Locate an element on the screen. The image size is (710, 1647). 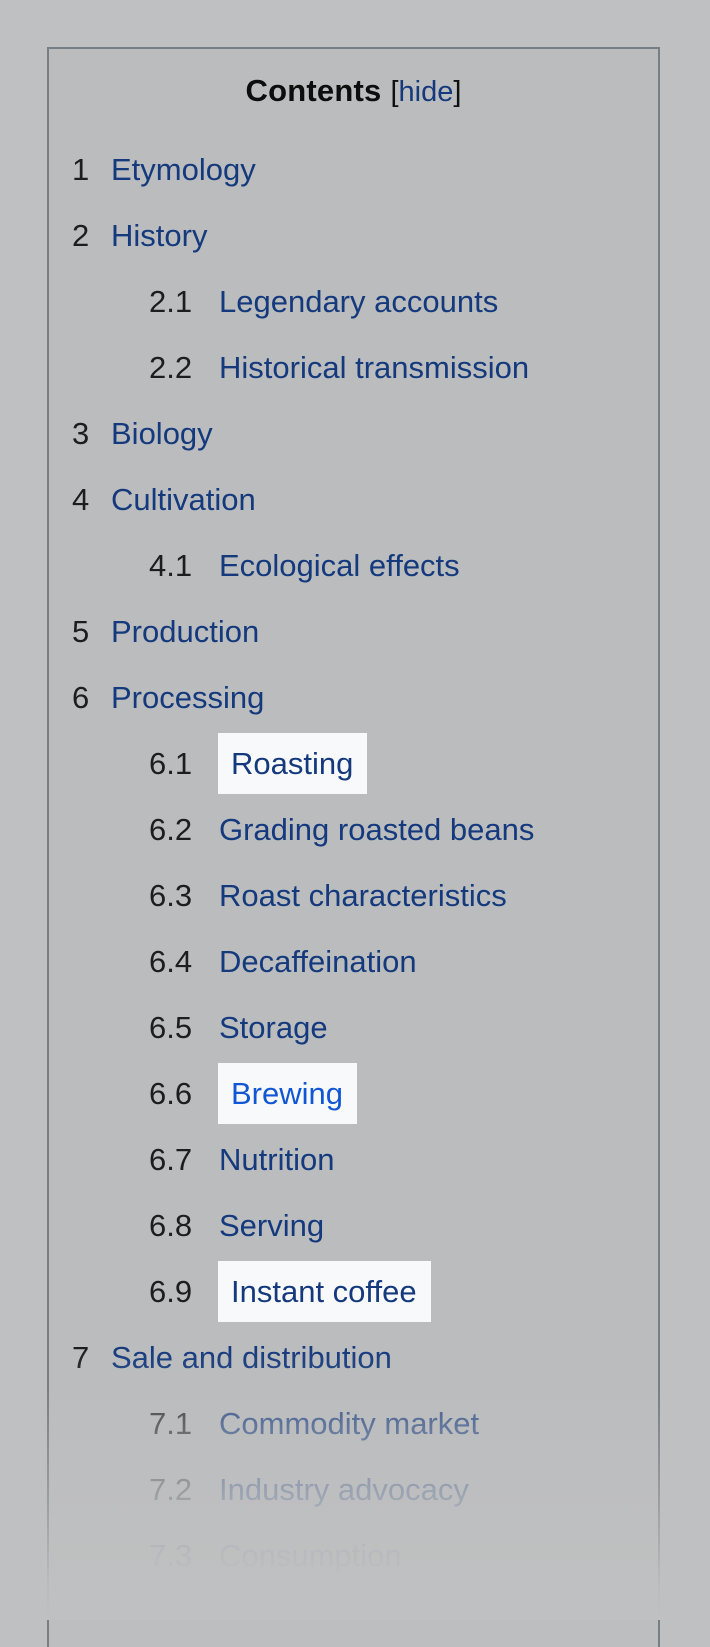
toc-item-link: Serving is located at coordinates (271, 1225).